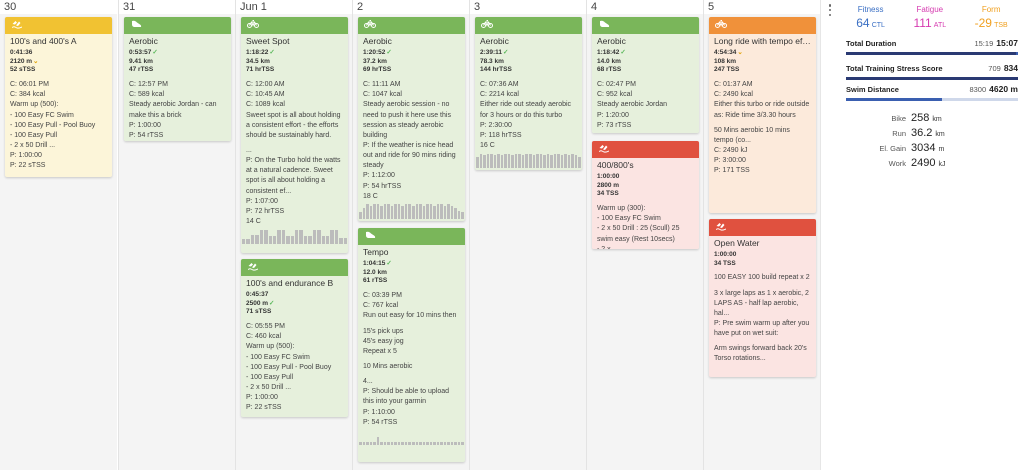 This screenshot has width=1024, height=470. Describe the element at coordinates (411, 264) in the screenshot. I see `workout-metric: 1:04:15✓` at that location.